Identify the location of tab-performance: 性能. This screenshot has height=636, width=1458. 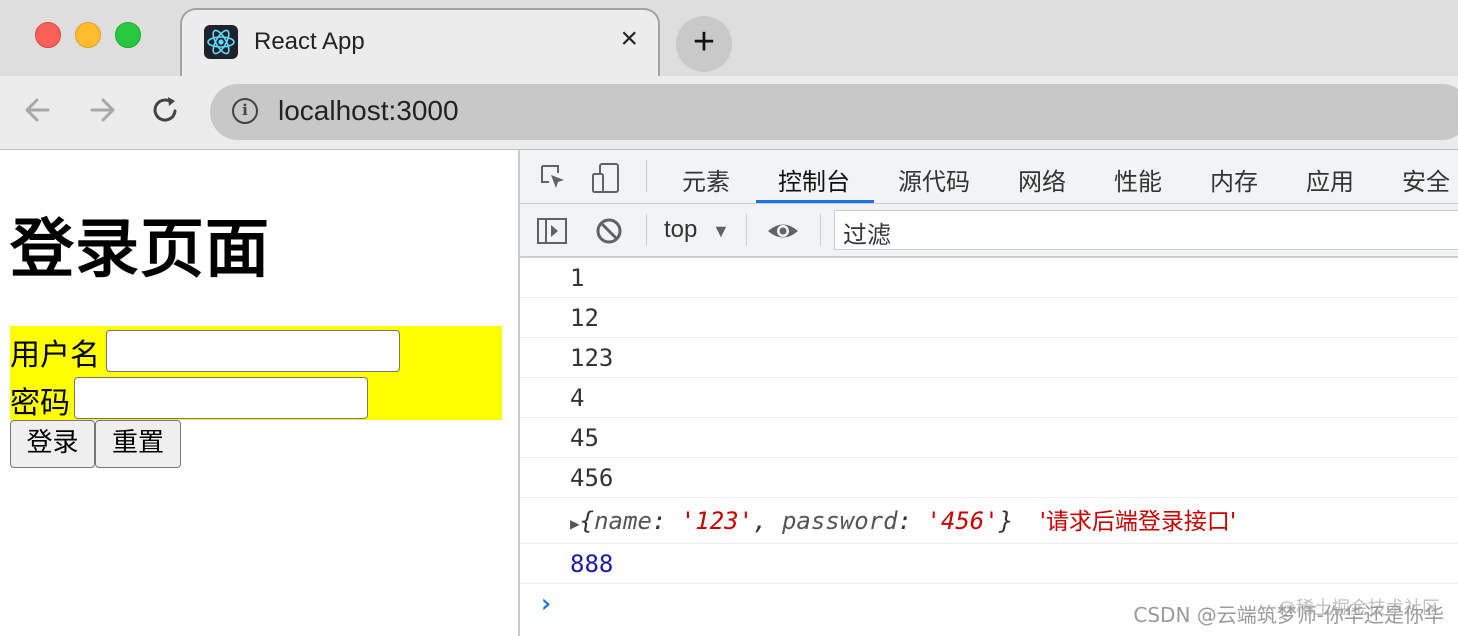
(1138, 179).